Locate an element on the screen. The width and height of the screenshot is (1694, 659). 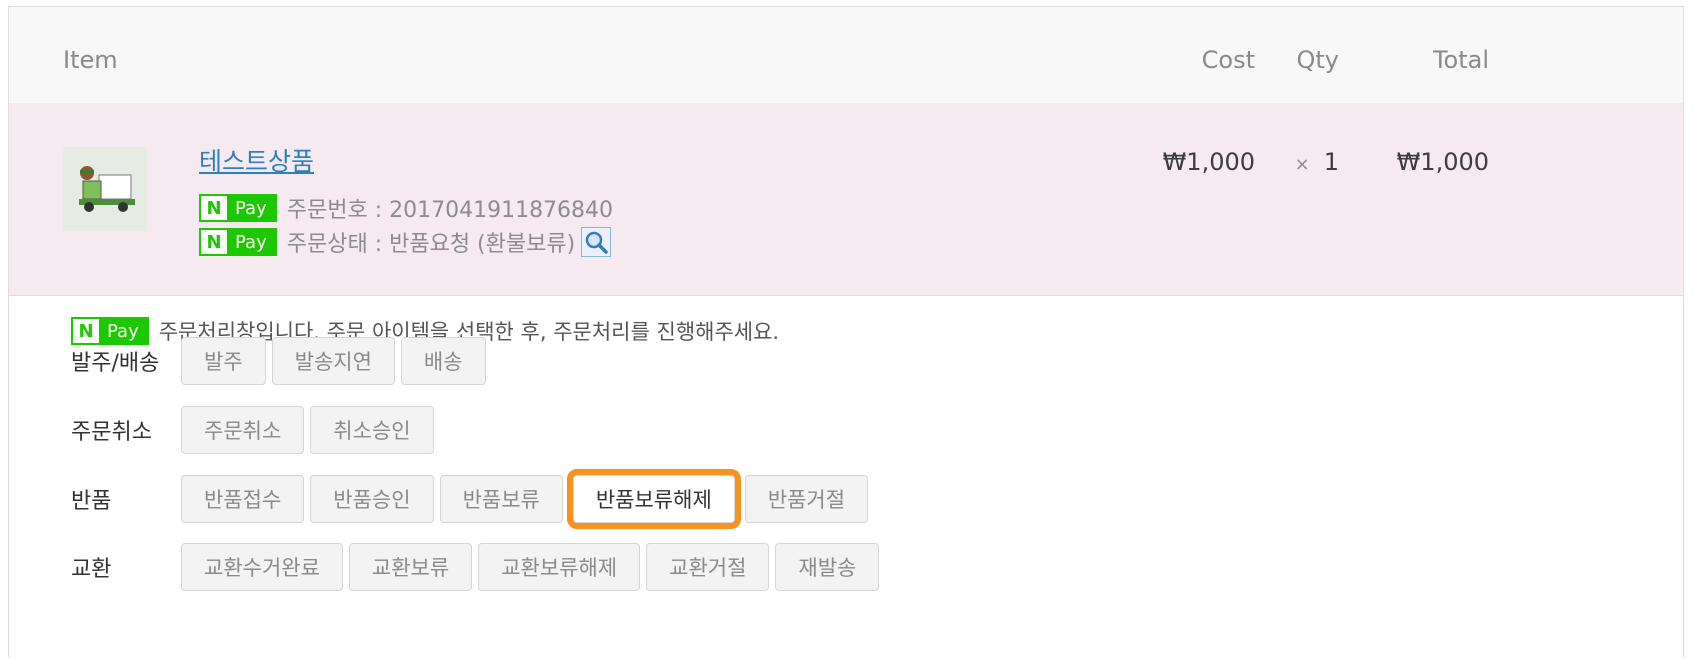
ship-button: 배송 is located at coordinates (443, 361).